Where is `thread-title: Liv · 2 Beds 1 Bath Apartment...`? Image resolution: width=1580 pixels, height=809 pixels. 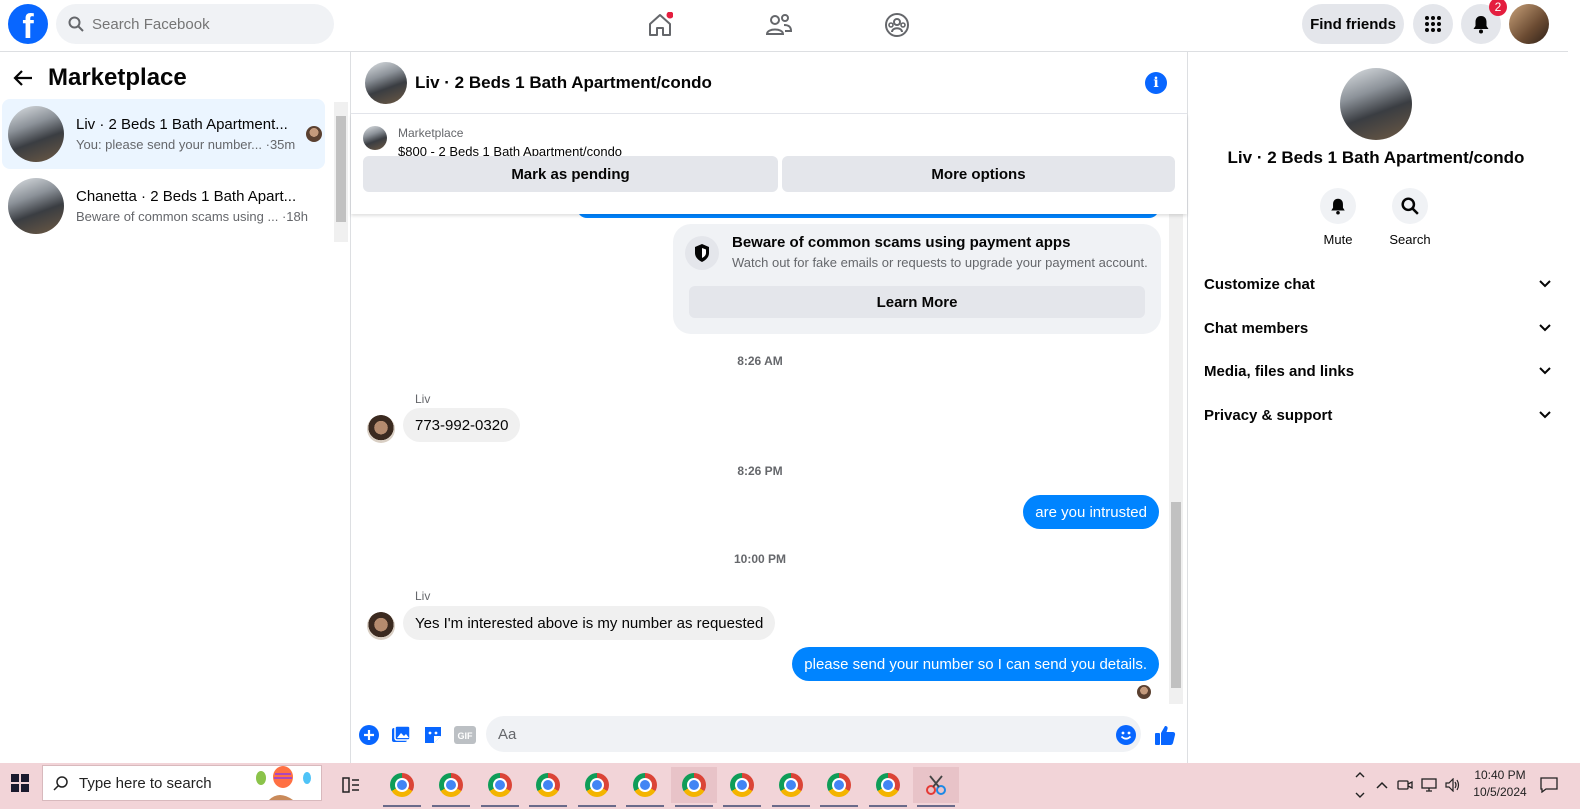
thread-title: Liv · 2 Beds 1 Bath Apartment... is located at coordinates (182, 124).